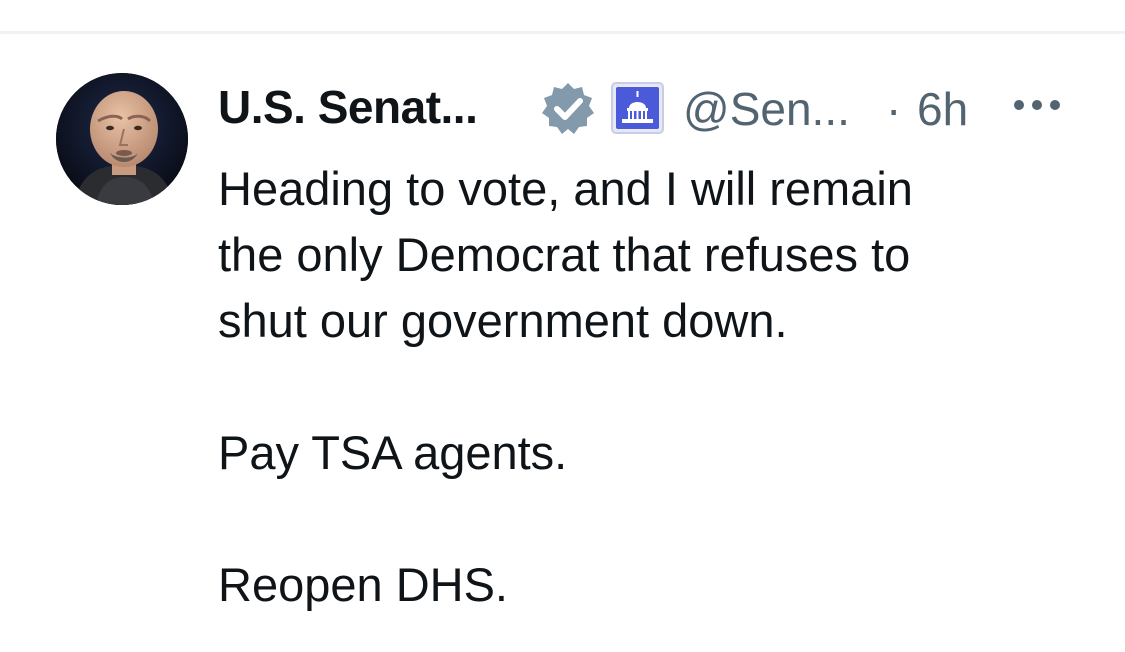 This screenshot has width=1125, height=652. I want to click on tweet-text-line: the only Democrat that refuses to, so click(564, 254).